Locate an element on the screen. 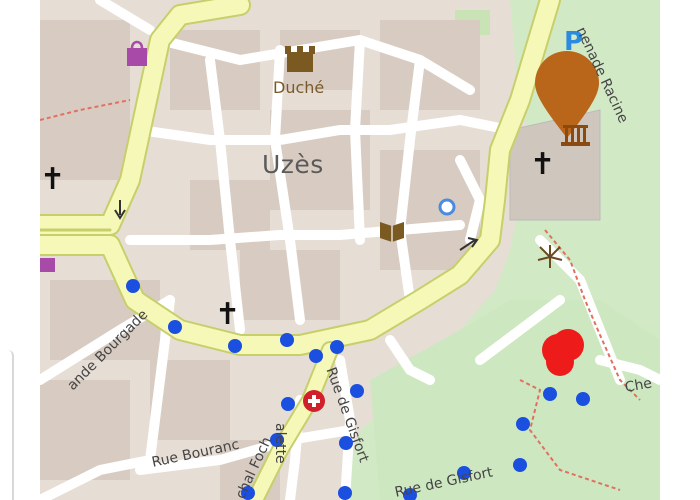 Image resolution: width=700 pixels, height=500 pixels. castle-icon is located at coordinates (300, 59).